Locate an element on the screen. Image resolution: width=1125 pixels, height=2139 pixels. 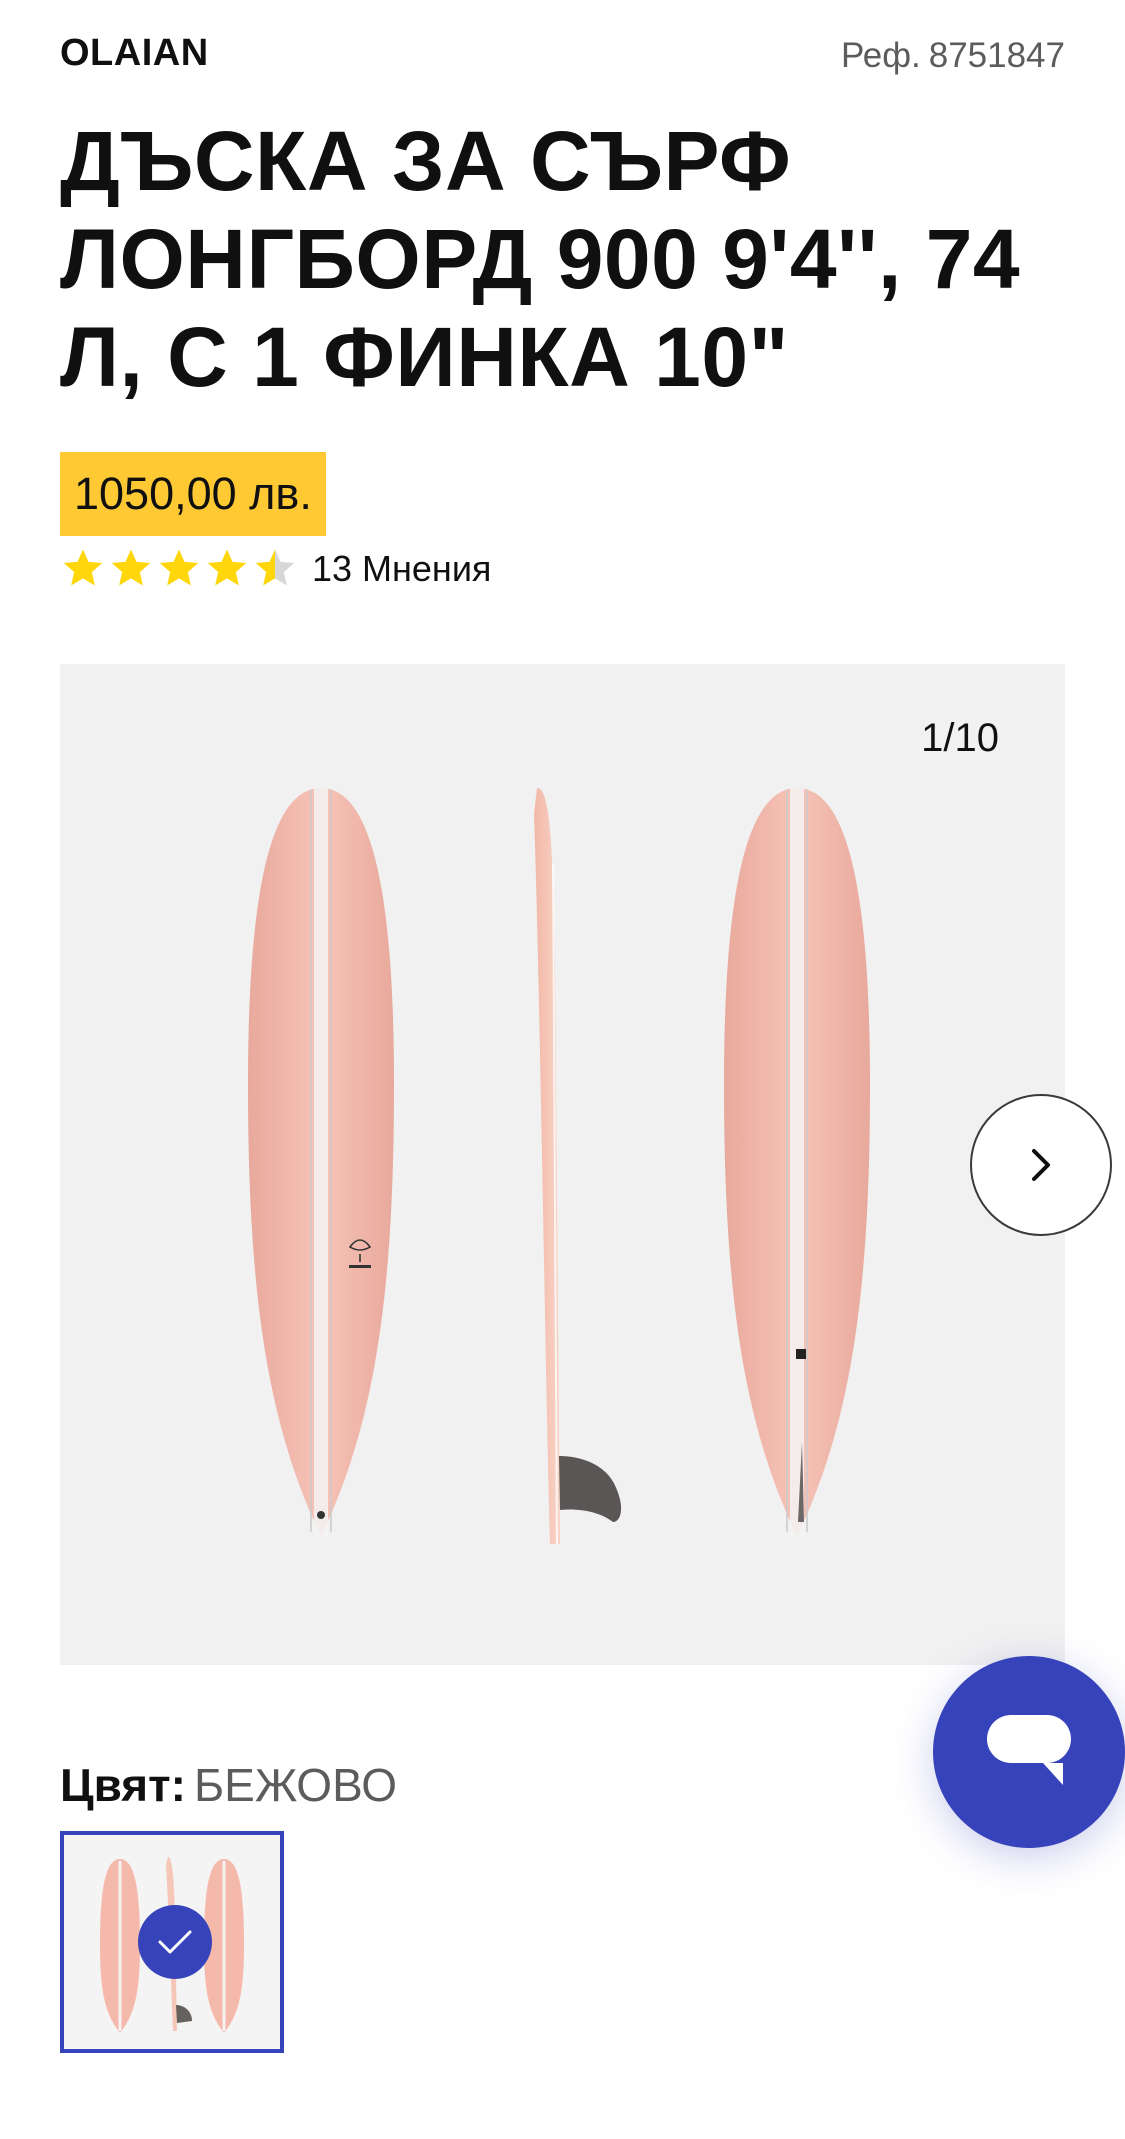
price-value: 1050,00 лв. is located at coordinates (193, 493).